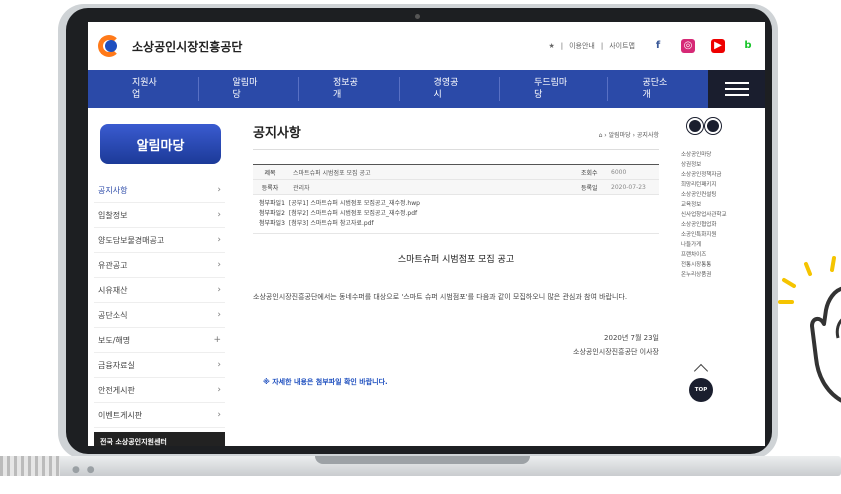  Describe the element at coordinates (708, 195) in the screenshot. I see `quick-menu-item: 소상공인컨설팅` at that location.